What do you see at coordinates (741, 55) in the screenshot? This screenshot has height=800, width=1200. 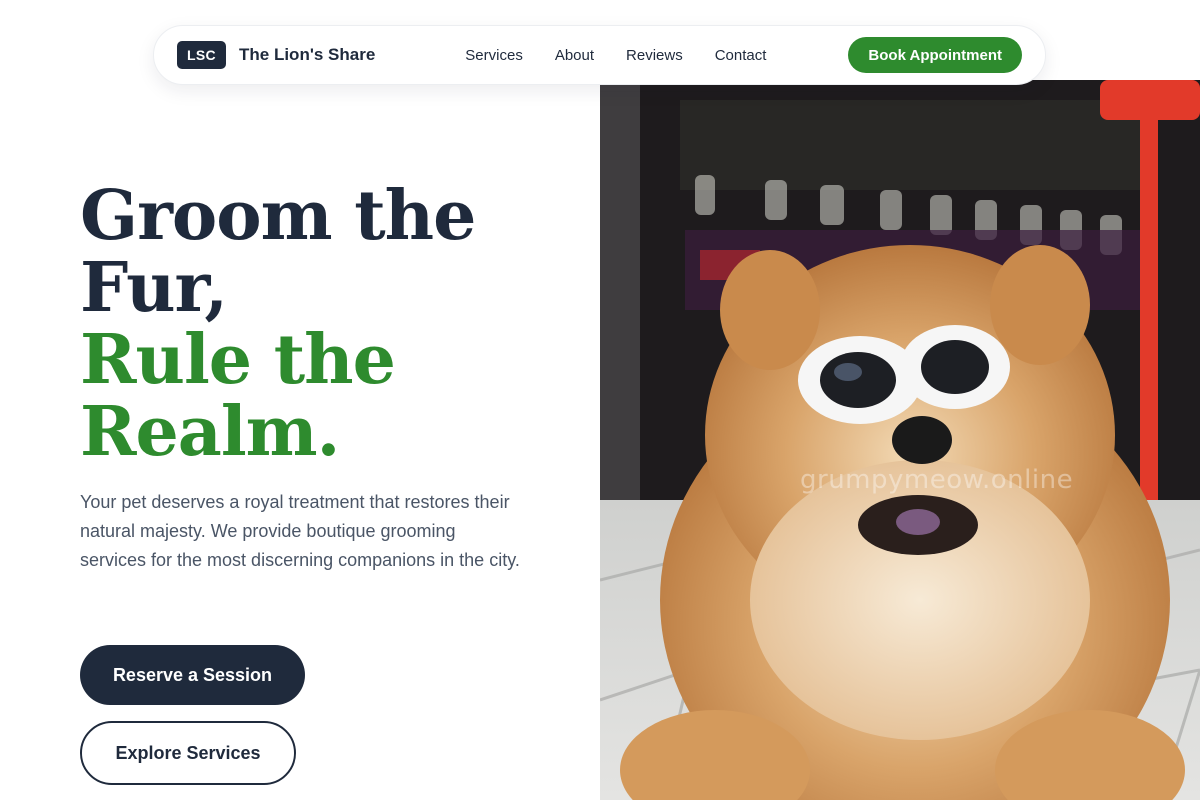 I see `nav-link-contact: Contact` at bounding box center [741, 55].